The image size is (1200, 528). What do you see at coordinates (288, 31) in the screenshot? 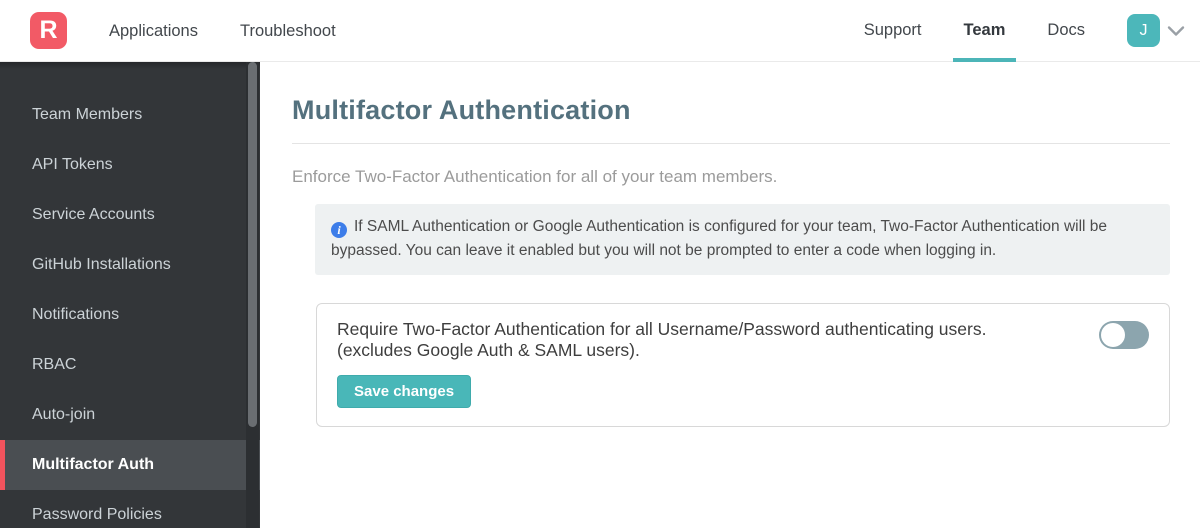
I see `nav-troubleshoot: Troubleshoot` at bounding box center [288, 31].